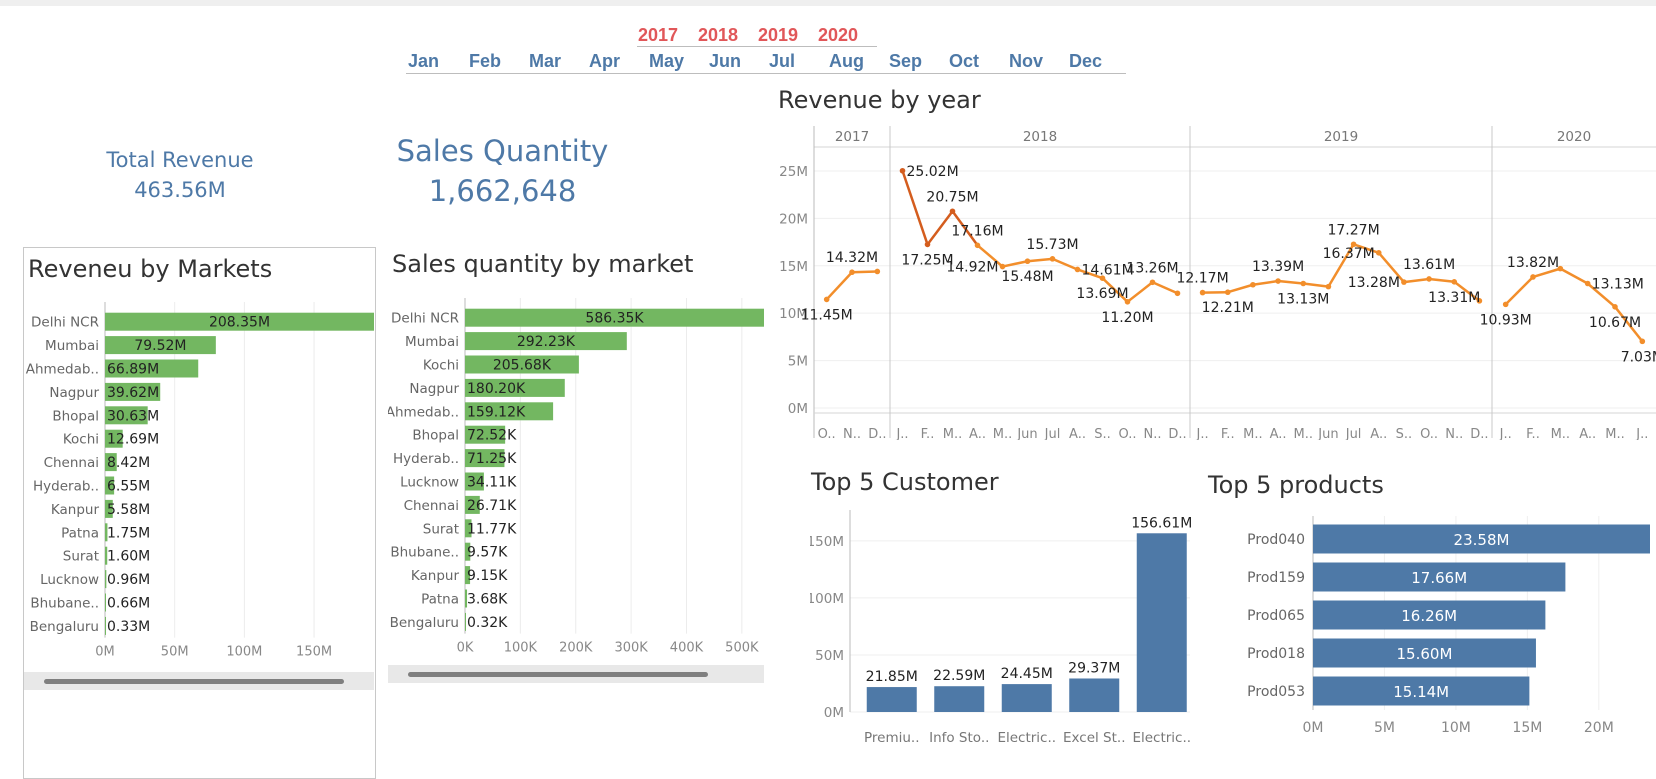 Image resolution: width=1656 pixels, height=779 pixels. Describe the element at coordinates (128, 604) in the screenshot. I see `data-label: 0.66M` at that location.